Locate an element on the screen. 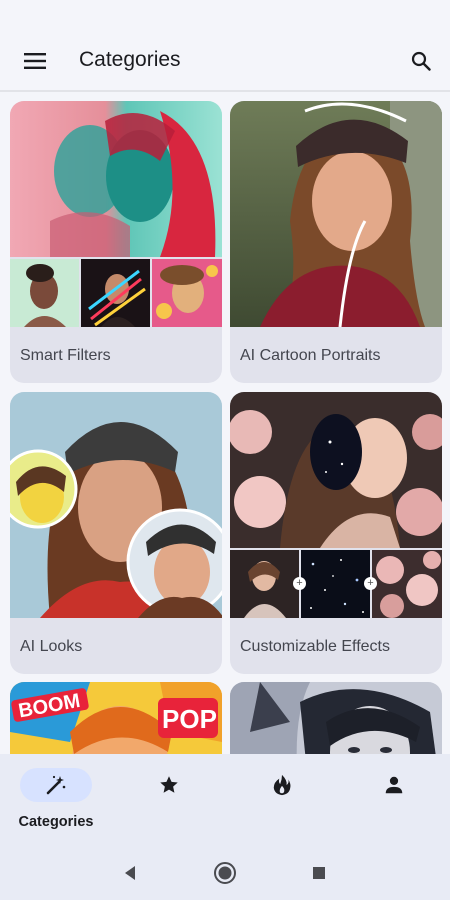 Image resolution: width=450 pixels, height=900 pixels. category-label: Smart Filters is located at coordinates (65, 355).